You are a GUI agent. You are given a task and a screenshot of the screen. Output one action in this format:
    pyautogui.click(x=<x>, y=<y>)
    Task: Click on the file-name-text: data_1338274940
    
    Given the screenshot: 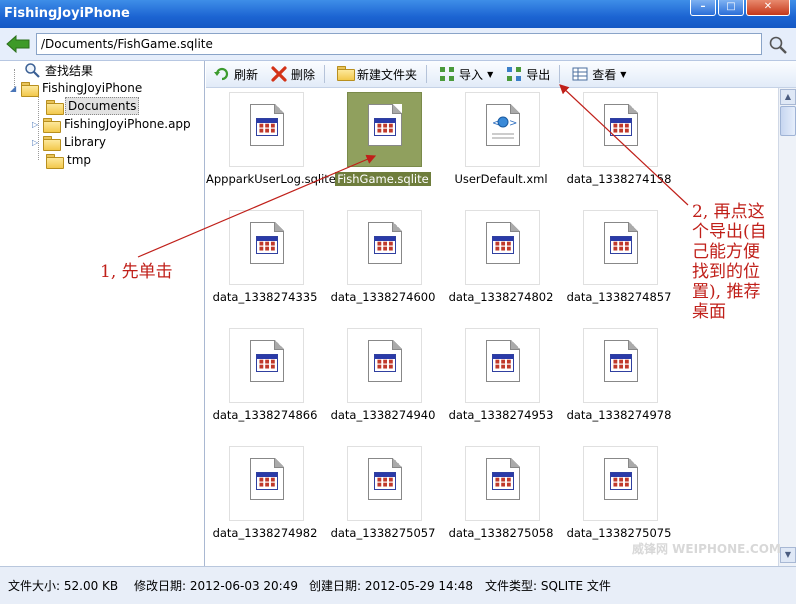 What is the action you would take?
    pyautogui.click(x=383, y=415)
    